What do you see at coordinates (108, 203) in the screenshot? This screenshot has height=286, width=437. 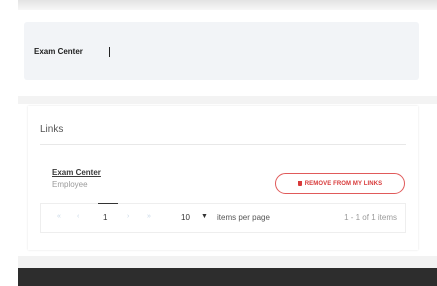 I see `current-page-indicator` at bounding box center [108, 203].